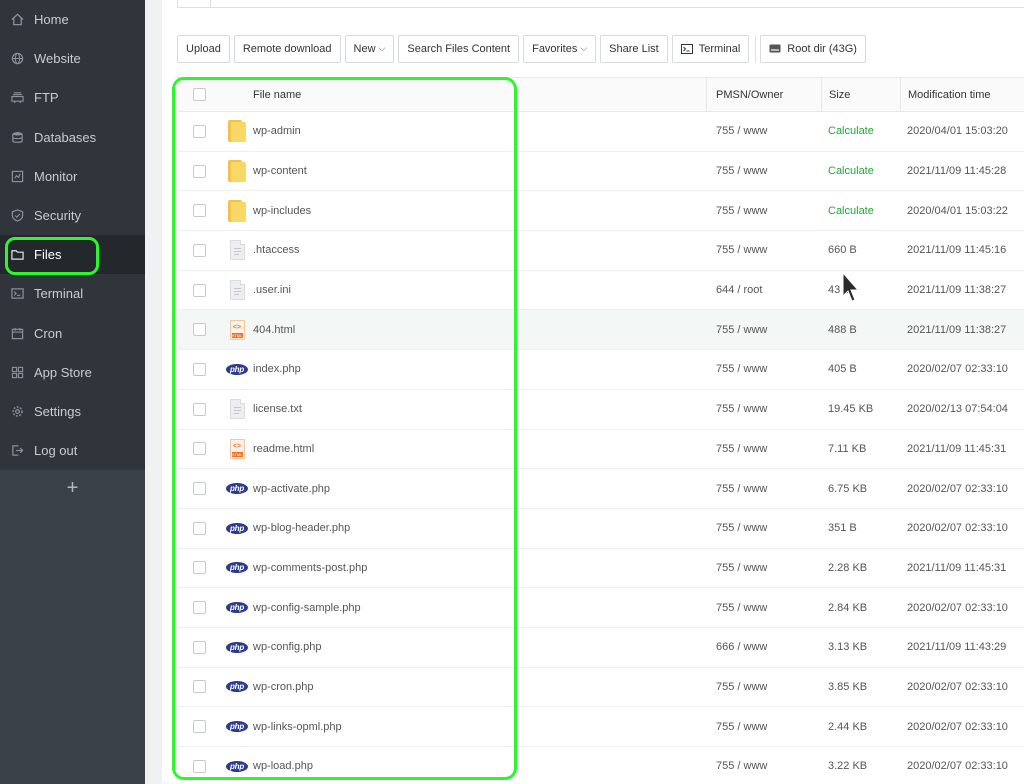  Describe the element at coordinates (710, 48) in the screenshot. I see `terminal-button: Terminal` at that location.